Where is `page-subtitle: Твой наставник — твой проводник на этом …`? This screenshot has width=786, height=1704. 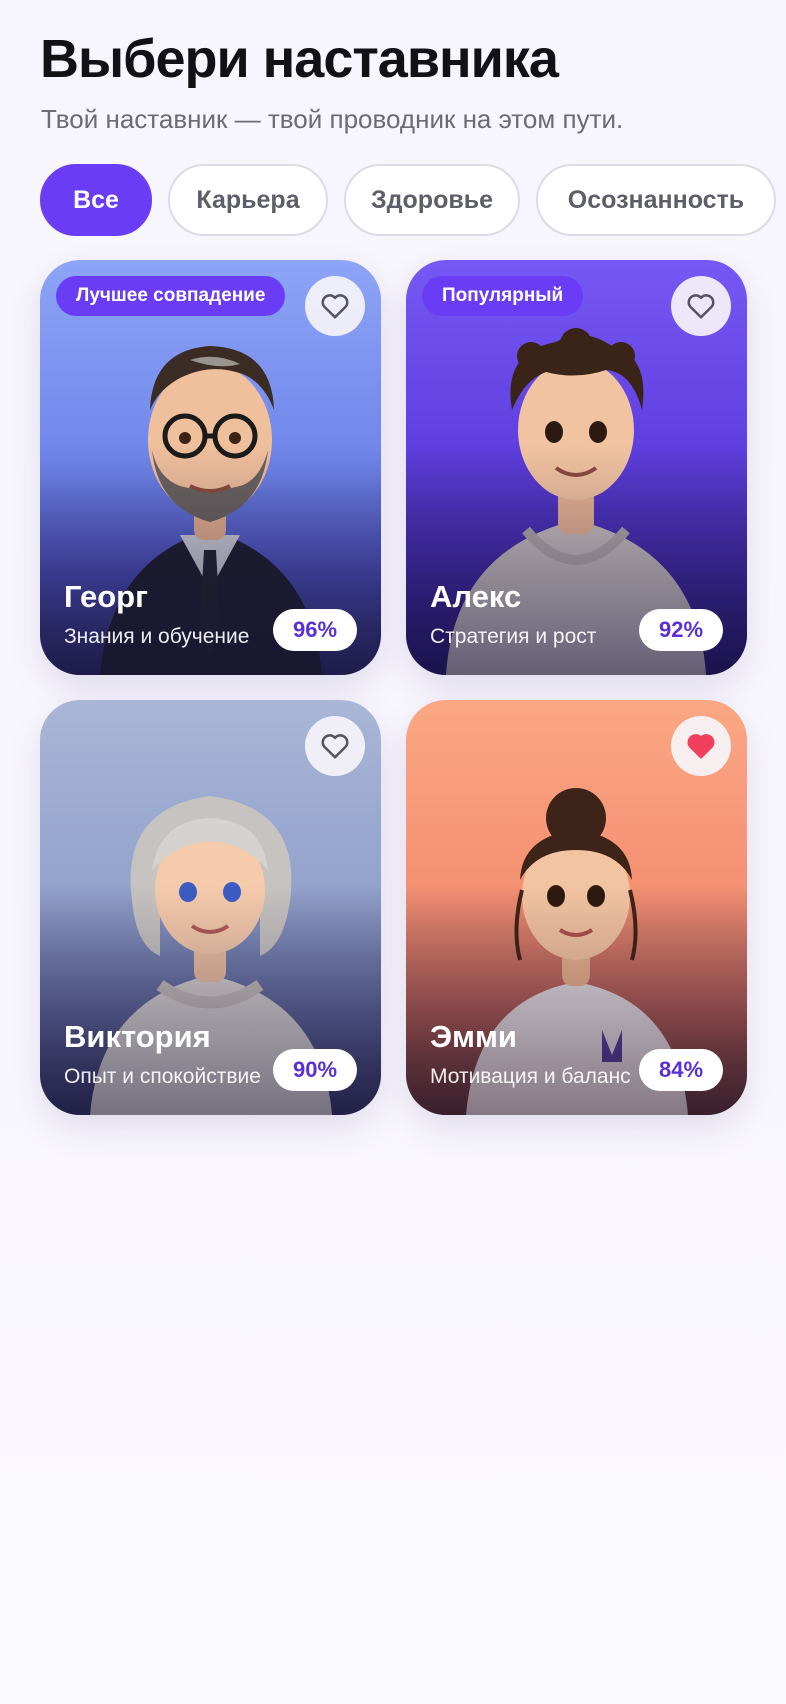
page-subtitle: Твой наставник — твой проводник на этом … is located at coordinates (332, 119).